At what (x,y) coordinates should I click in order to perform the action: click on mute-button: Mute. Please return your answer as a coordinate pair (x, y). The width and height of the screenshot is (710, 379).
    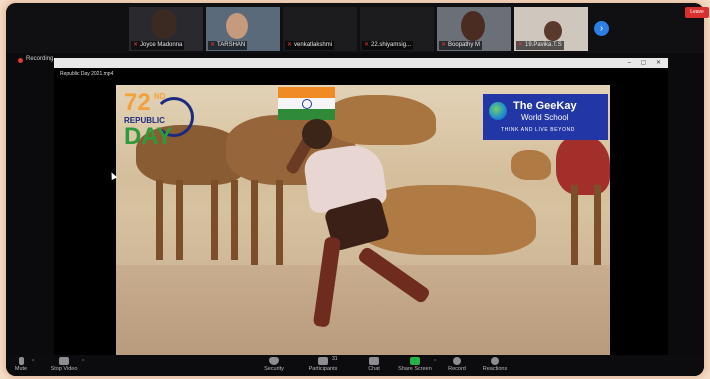
    Looking at the image, I should click on (21, 364).